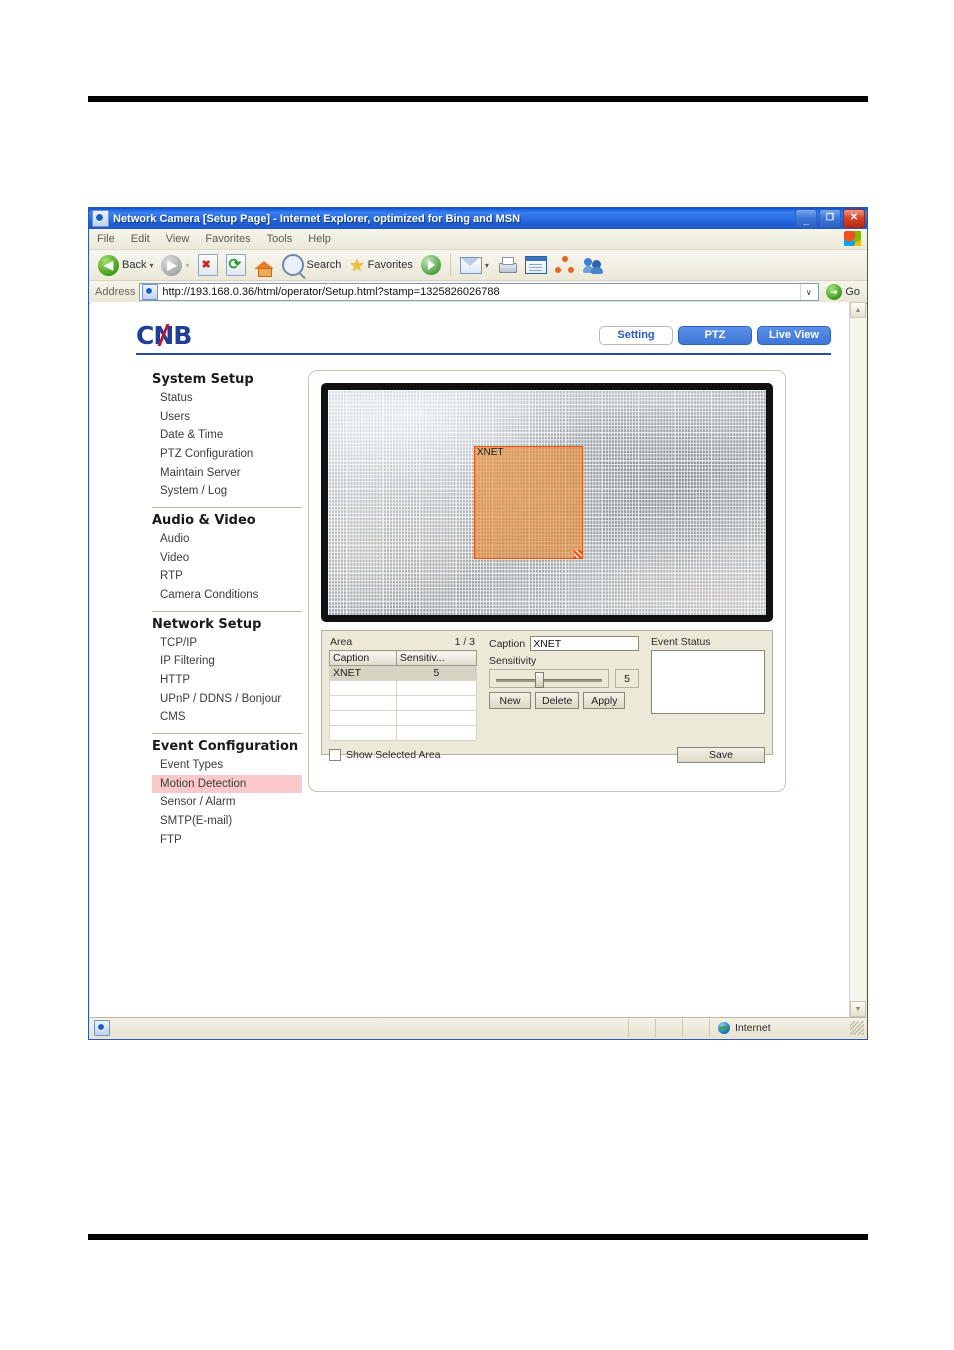 The image size is (954, 1350). What do you see at coordinates (510, 700) in the screenshot?
I see `new-button: New` at bounding box center [510, 700].